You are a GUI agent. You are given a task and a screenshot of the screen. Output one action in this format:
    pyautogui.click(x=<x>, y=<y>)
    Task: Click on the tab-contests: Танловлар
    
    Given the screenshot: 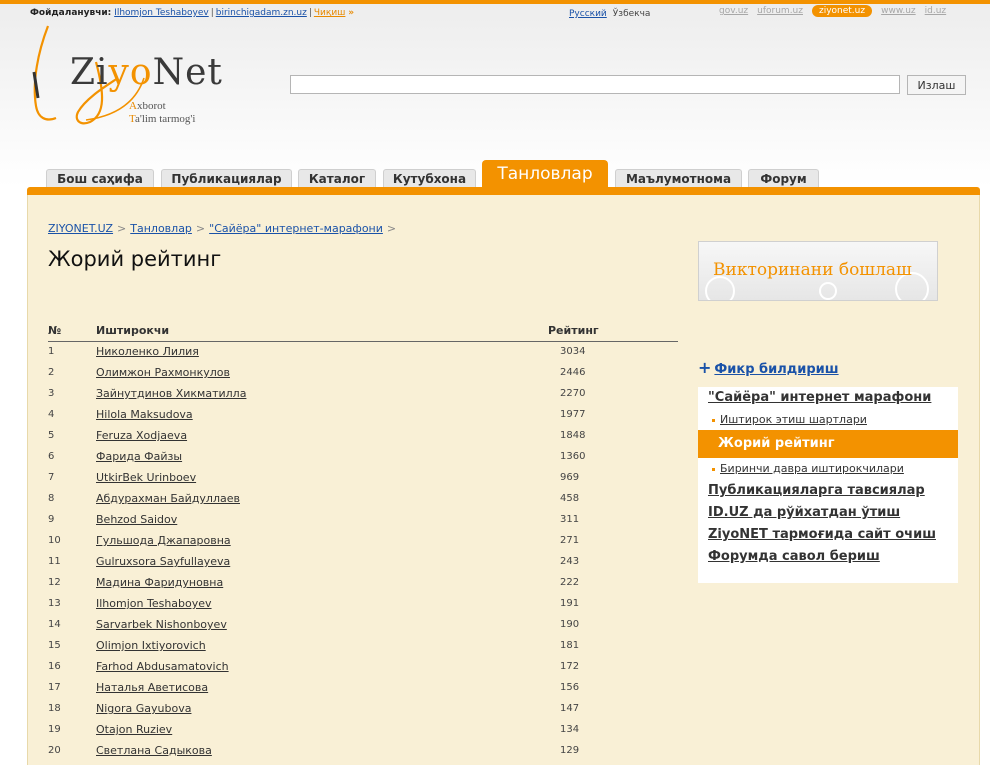 What is the action you would take?
    pyautogui.click(x=545, y=174)
    